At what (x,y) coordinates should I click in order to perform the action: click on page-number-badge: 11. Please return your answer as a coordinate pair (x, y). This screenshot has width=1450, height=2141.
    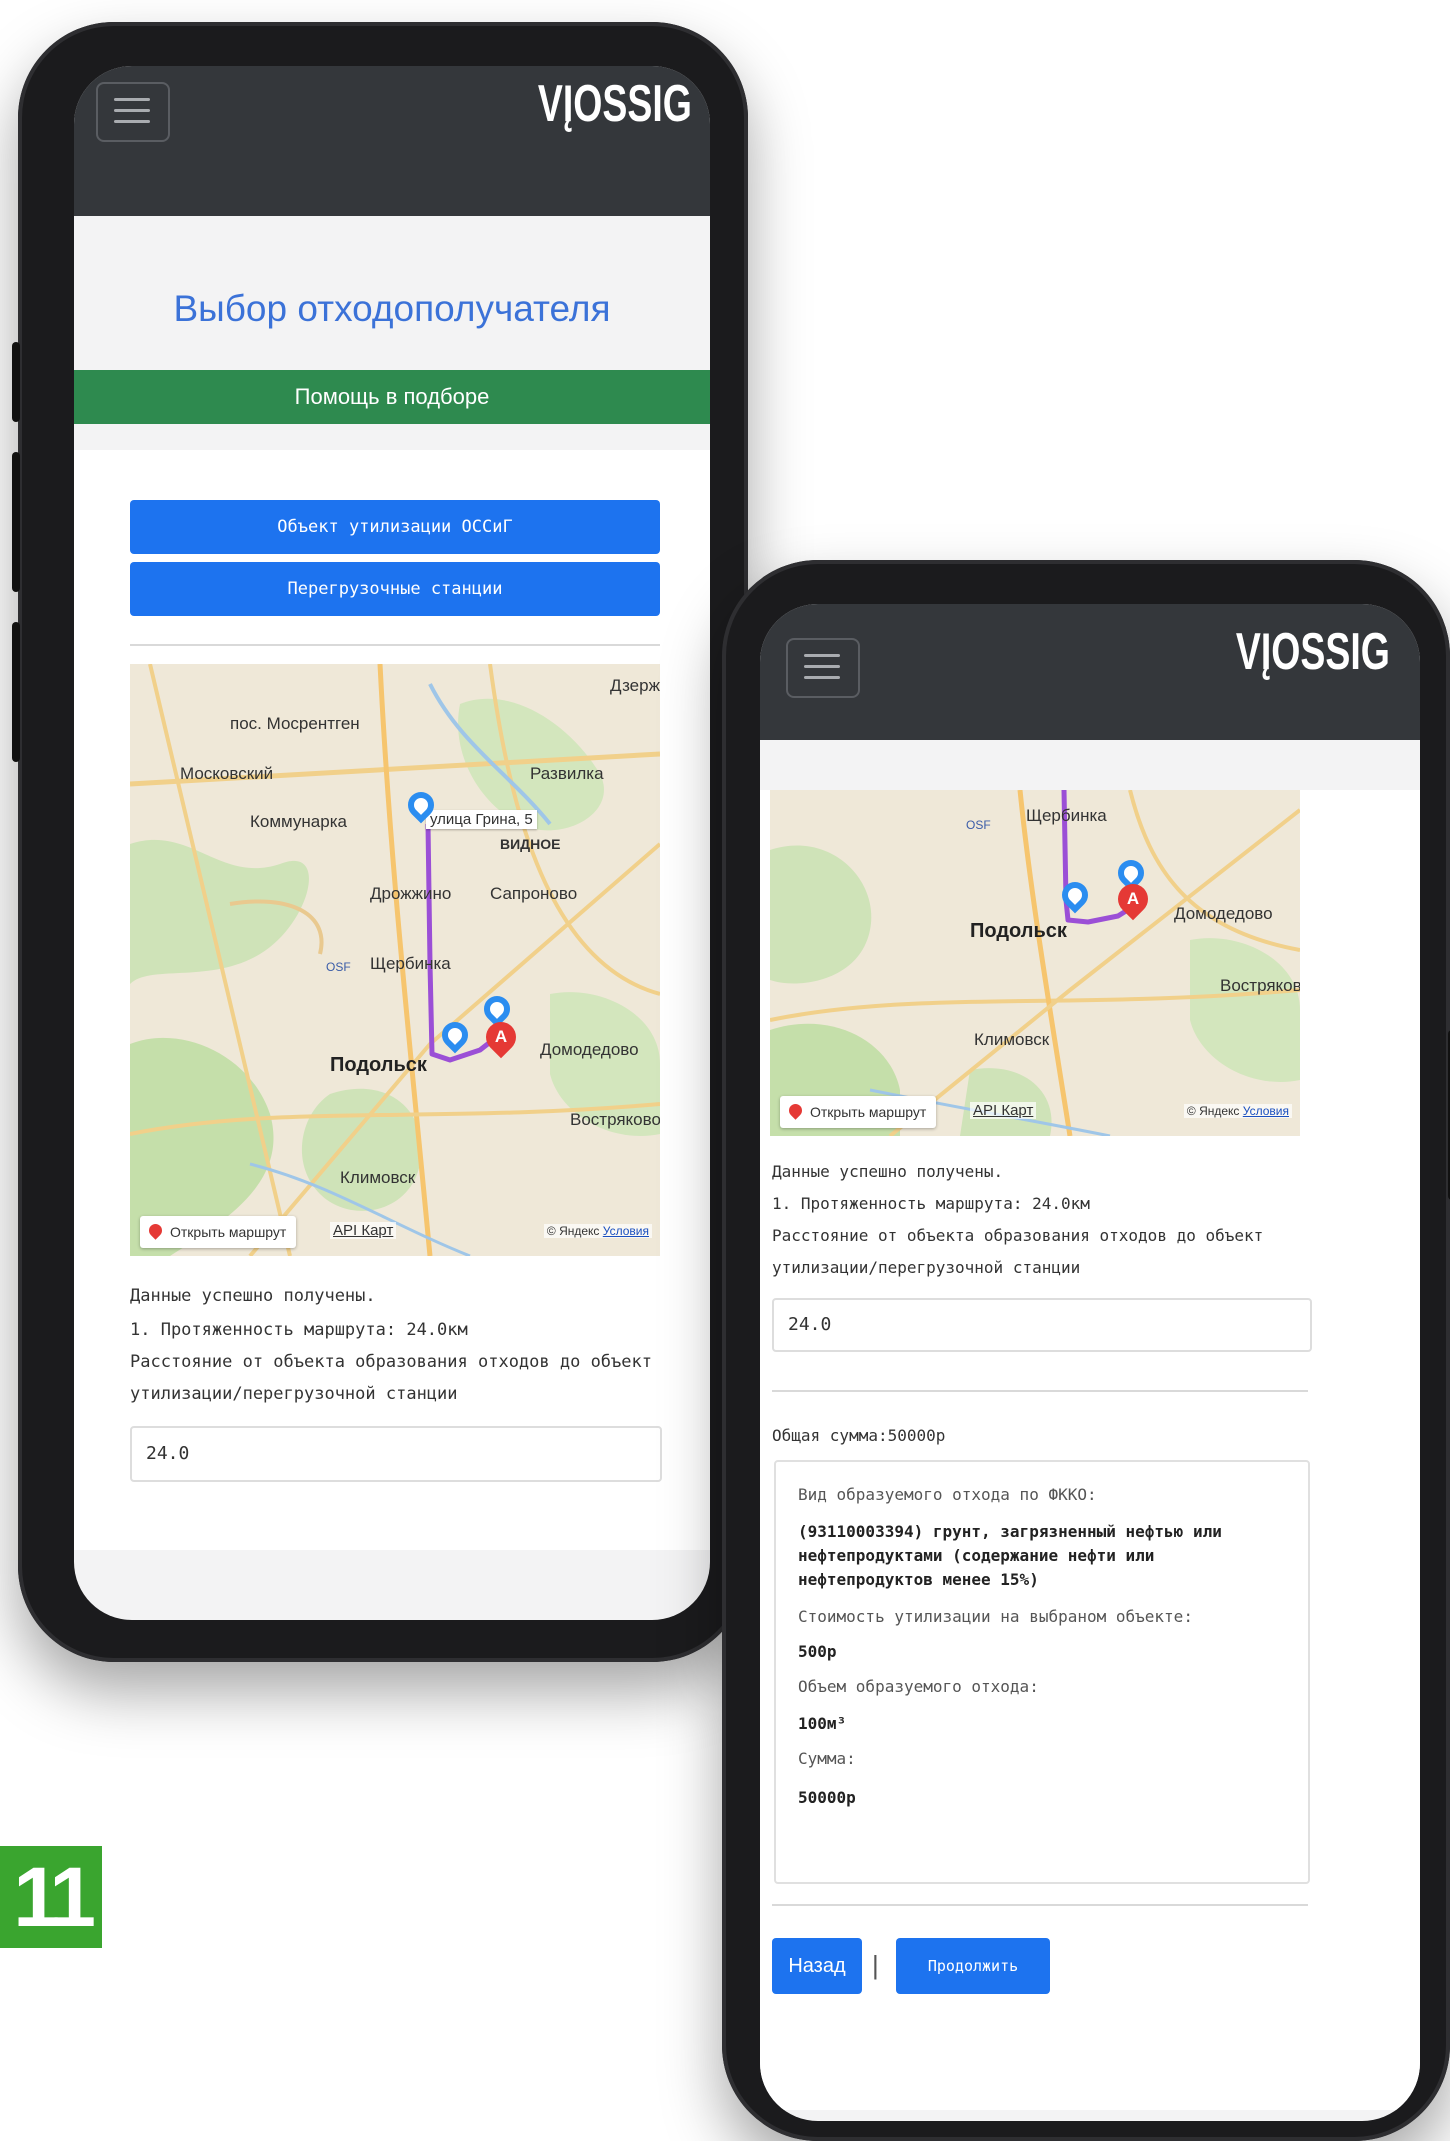
    Looking at the image, I should click on (51, 1897).